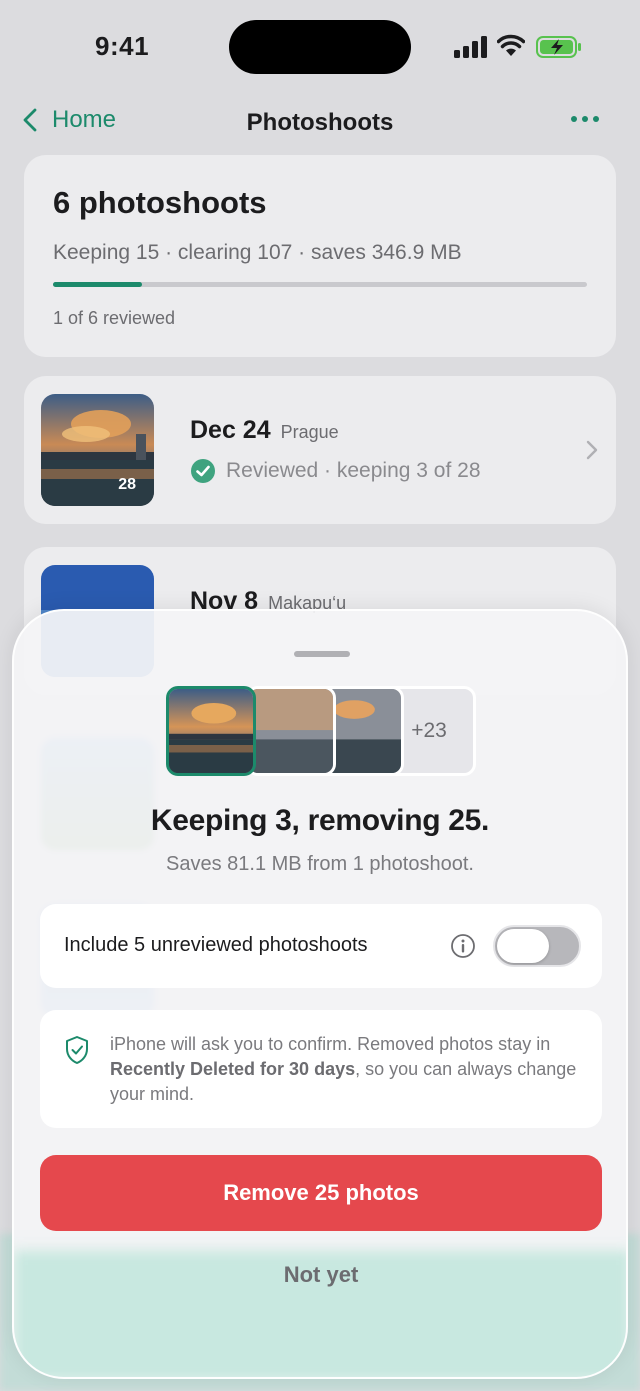 This screenshot has width=640, height=1391. What do you see at coordinates (523, 946) in the screenshot?
I see `toggle-knob` at bounding box center [523, 946].